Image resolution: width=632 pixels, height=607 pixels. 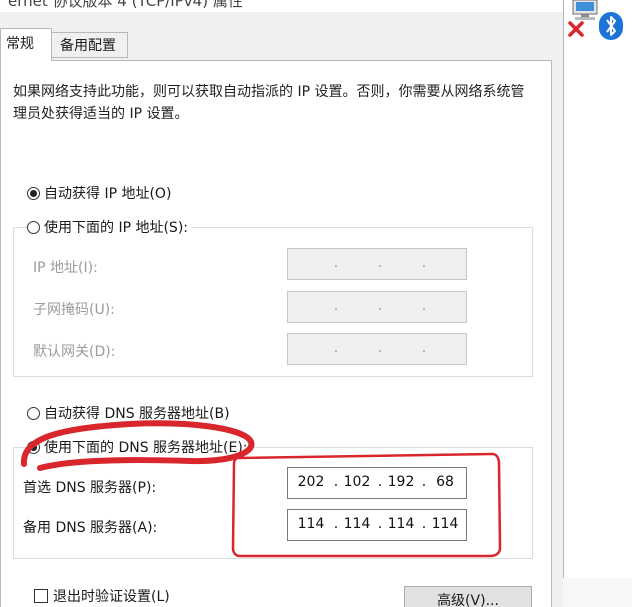 I want to click on dns-octet: 68, so click(x=445, y=482).